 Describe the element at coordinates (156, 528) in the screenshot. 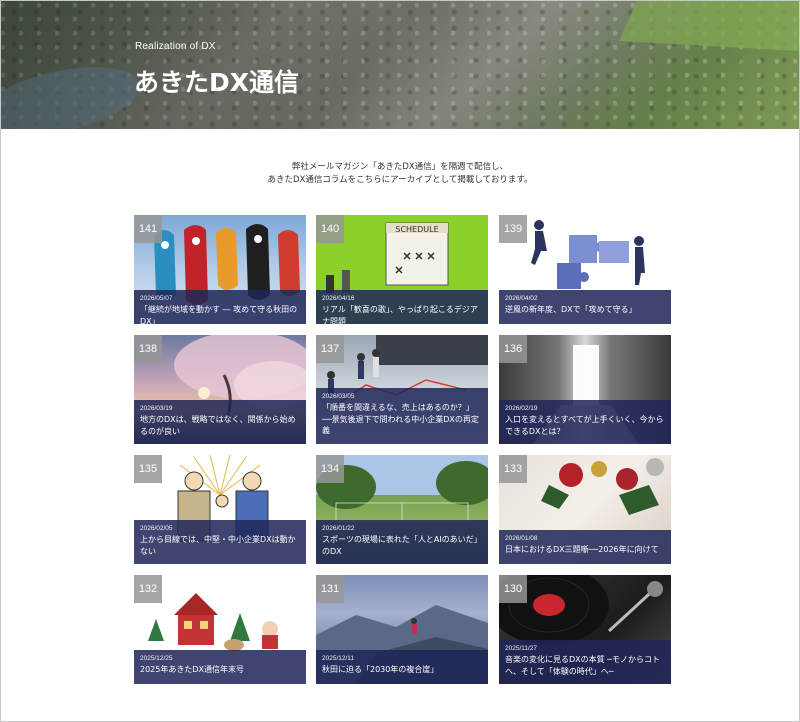

I see `article-date: 2026/02/05` at that location.